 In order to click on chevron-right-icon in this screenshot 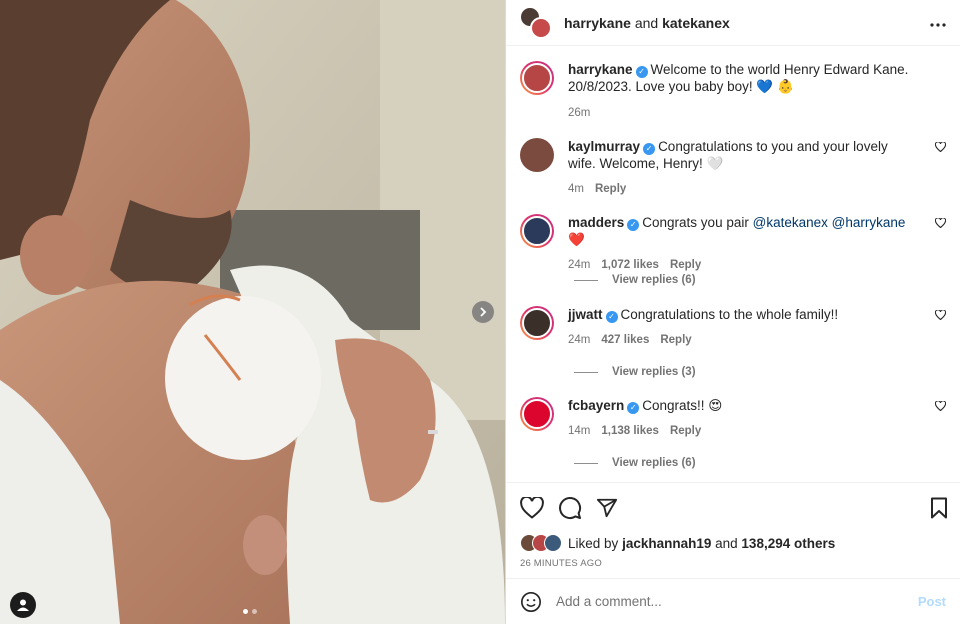, I will do `click(483, 312)`.